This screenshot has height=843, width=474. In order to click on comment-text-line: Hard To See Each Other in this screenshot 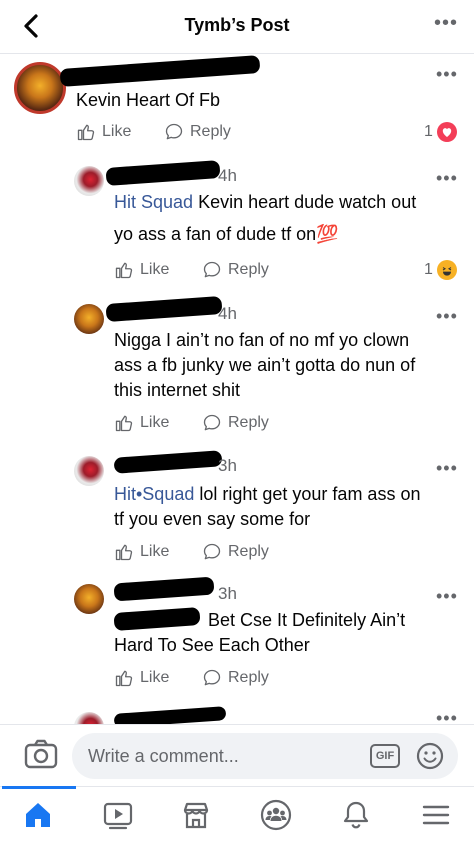, I will do `click(212, 645)`.